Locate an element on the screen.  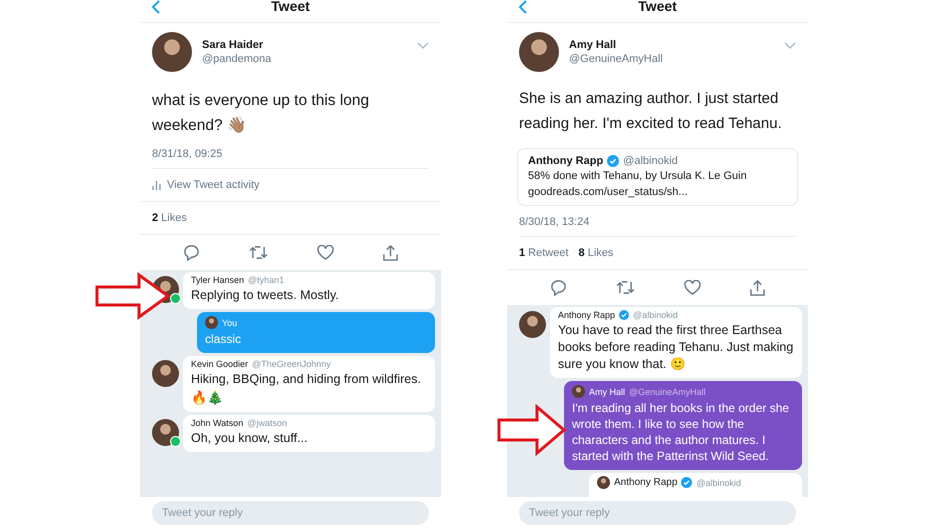
reply-author-name: You is located at coordinates (230, 323).